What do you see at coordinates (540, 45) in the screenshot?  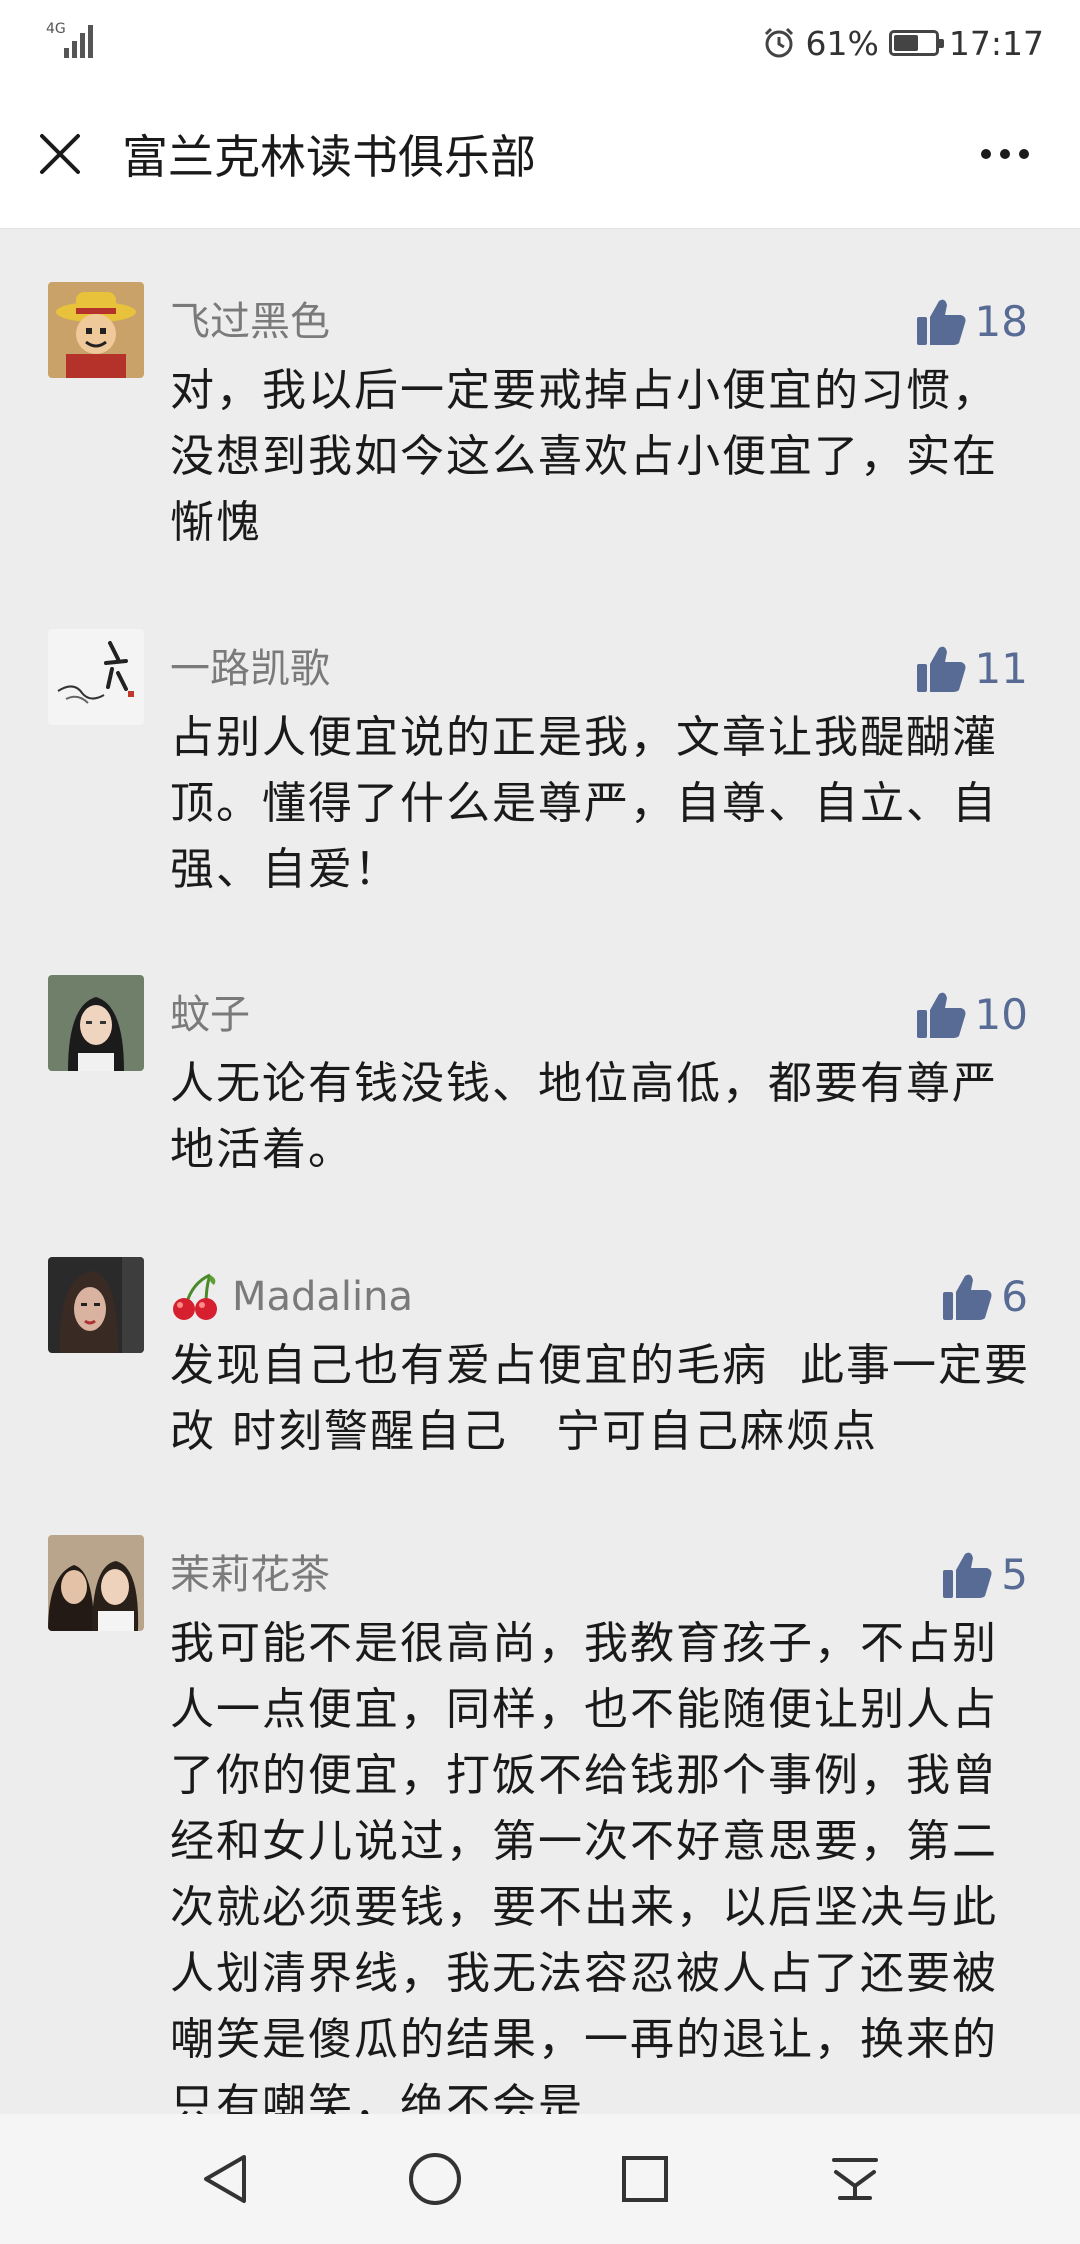 I see `status-bar: 4G 61% 17:17` at bounding box center [540, 45].